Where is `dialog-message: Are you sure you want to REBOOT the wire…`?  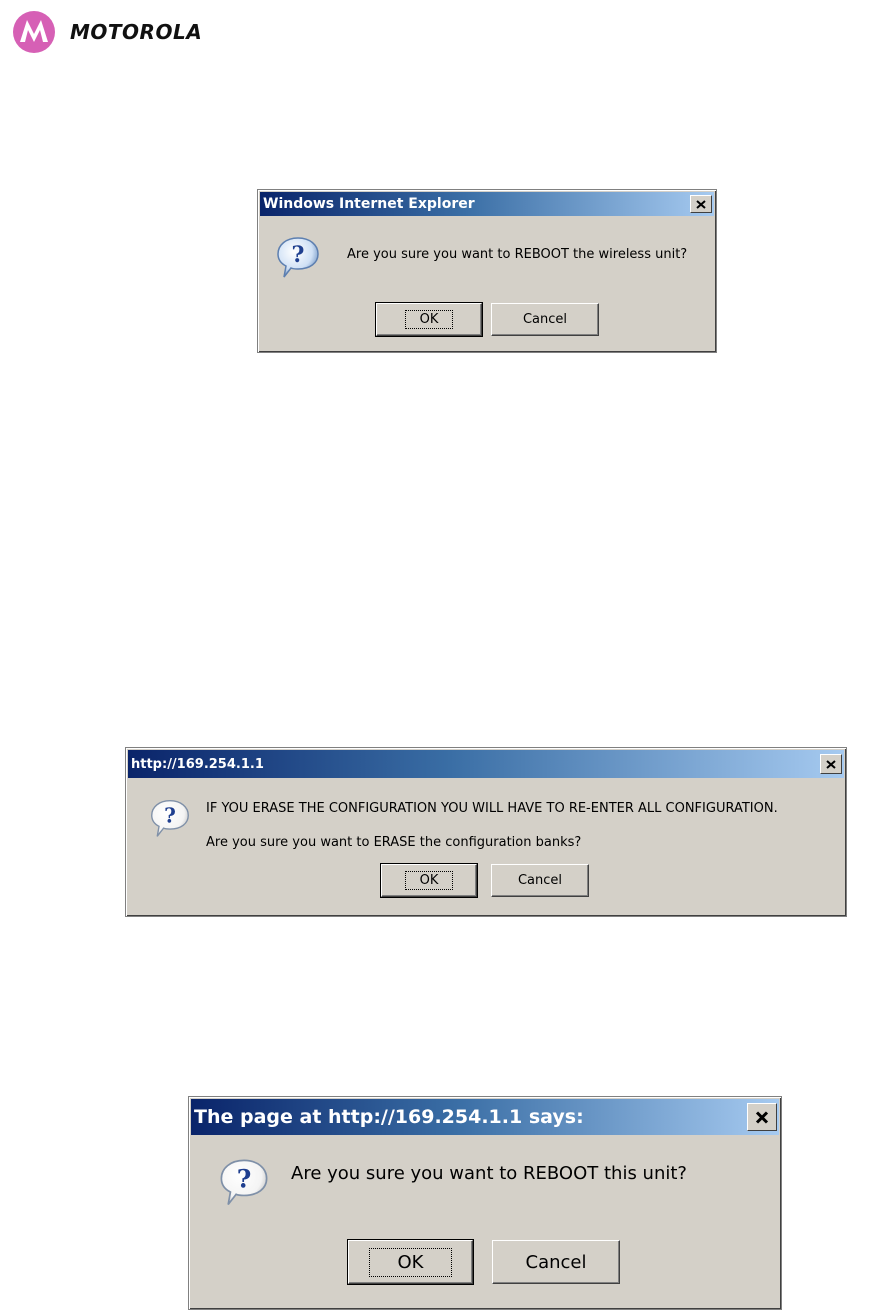
dialog-message: Are you sure you want to REBOOT the wire… is located at coordinates (517, 254).